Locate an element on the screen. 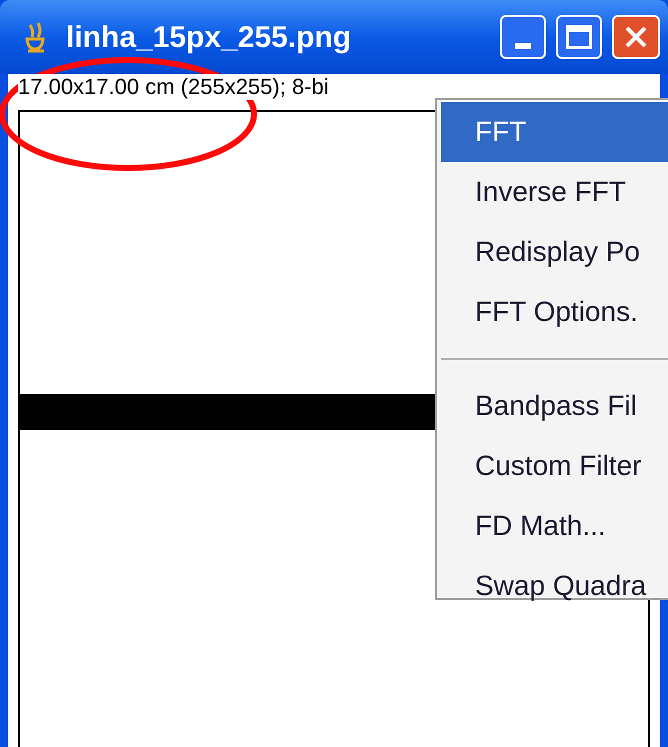 The width and height of the screenshot is (668, 747). menu-item: Redisplay Po is located at coordinates (554, 252).